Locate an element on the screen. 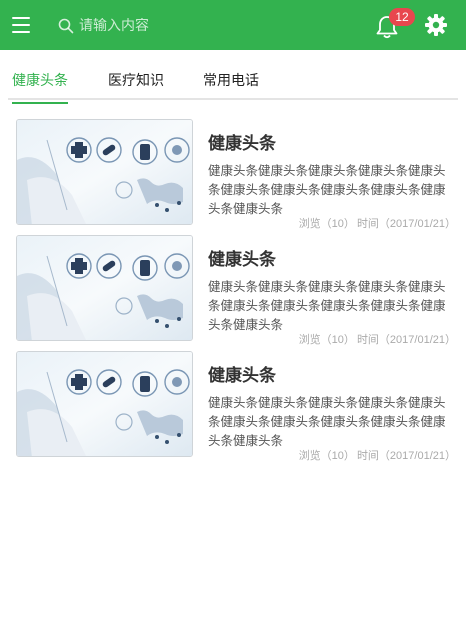 This screenshot has height=622, width=466. search-bar is located at coordinates (188, 26).